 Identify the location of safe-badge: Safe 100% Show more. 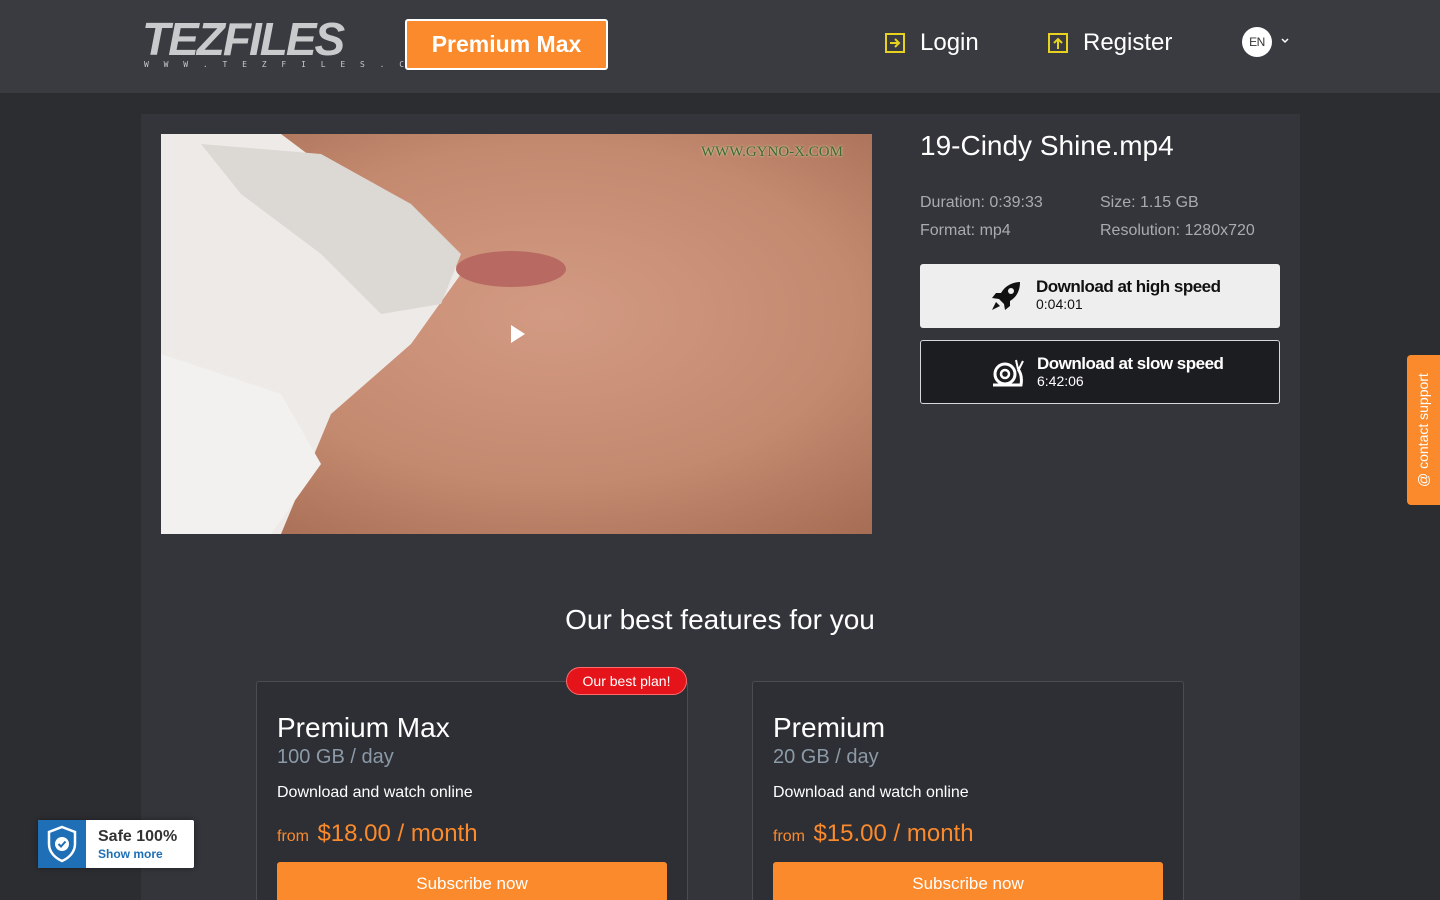
(116, 844).